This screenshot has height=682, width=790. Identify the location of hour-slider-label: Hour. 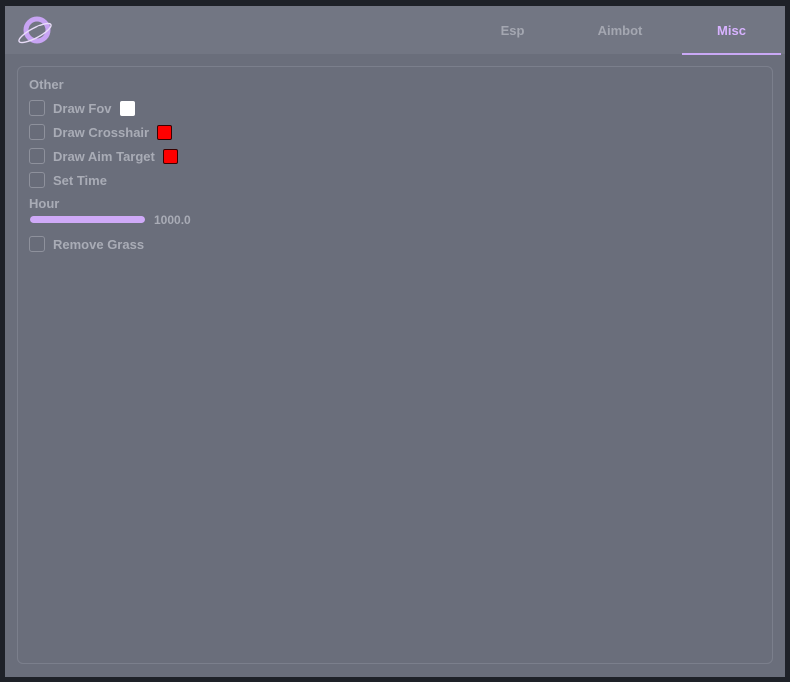
(44, 203).